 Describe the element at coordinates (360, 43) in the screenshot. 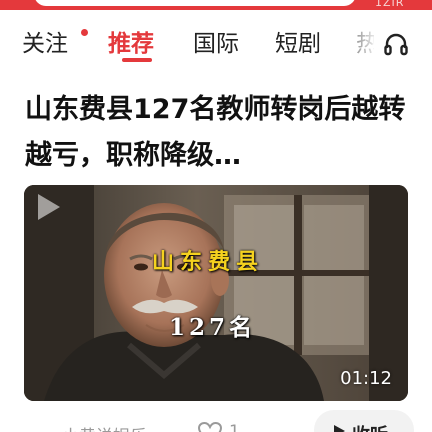

I see `tabs-fade-overlay` at that location.